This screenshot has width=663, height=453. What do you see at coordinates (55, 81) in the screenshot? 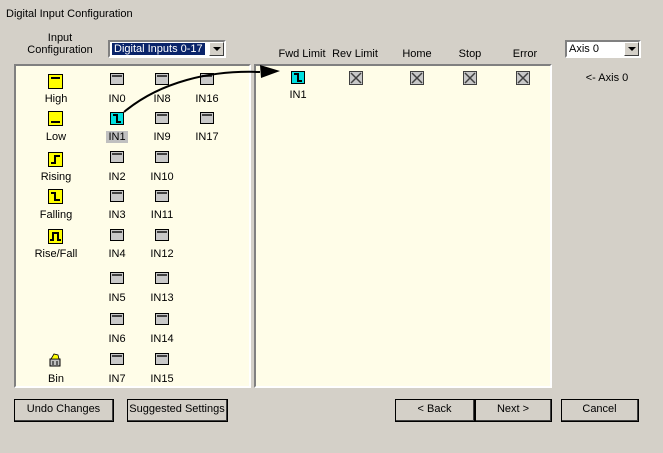
I see `high-level-icon` at bounding box center [55, 81].